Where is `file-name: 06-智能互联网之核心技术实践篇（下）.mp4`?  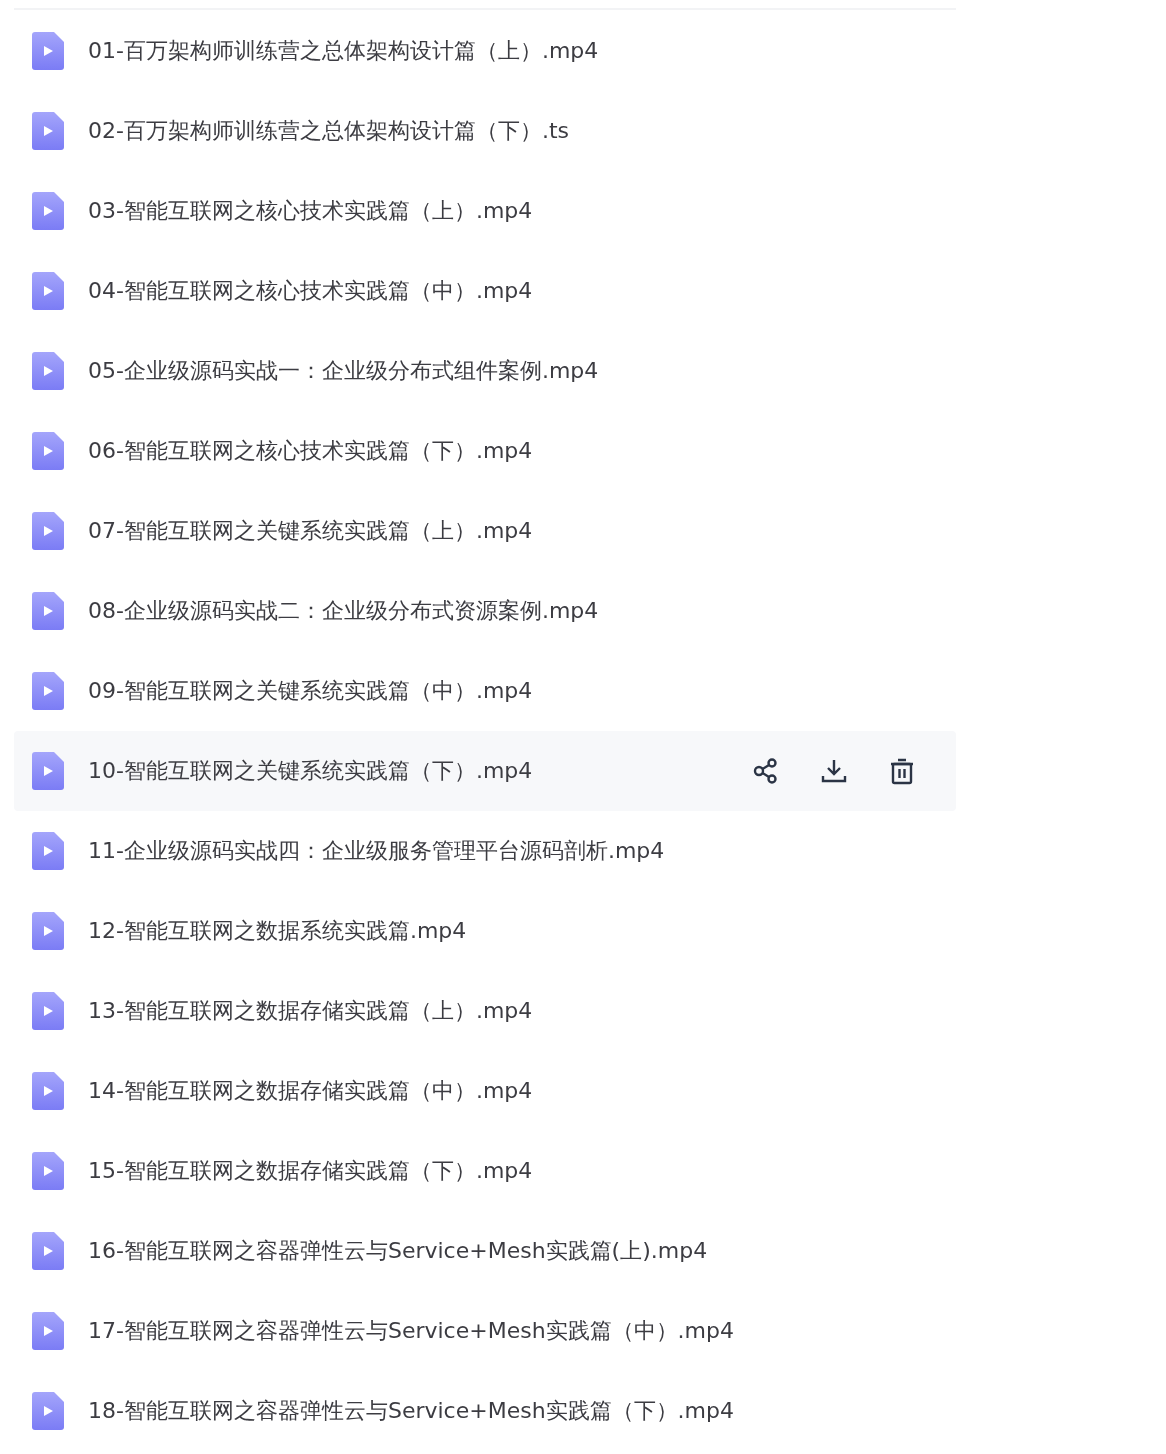
file-name: 06-智能互联网之核心技术实践篇（下）.mp4 is located at coordinates (513, 451).